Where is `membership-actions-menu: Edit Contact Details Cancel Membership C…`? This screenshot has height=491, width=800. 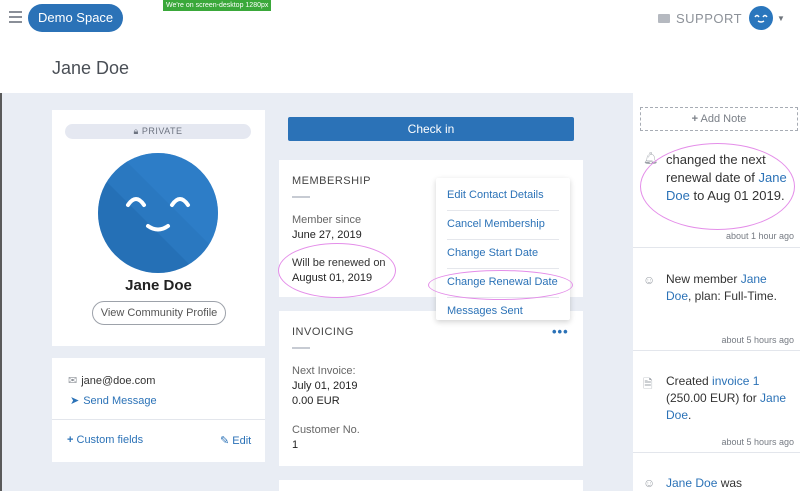
membership-actions-menu: Edit Contact Details Cancel Membership C… is located at coordinates (503, 249).